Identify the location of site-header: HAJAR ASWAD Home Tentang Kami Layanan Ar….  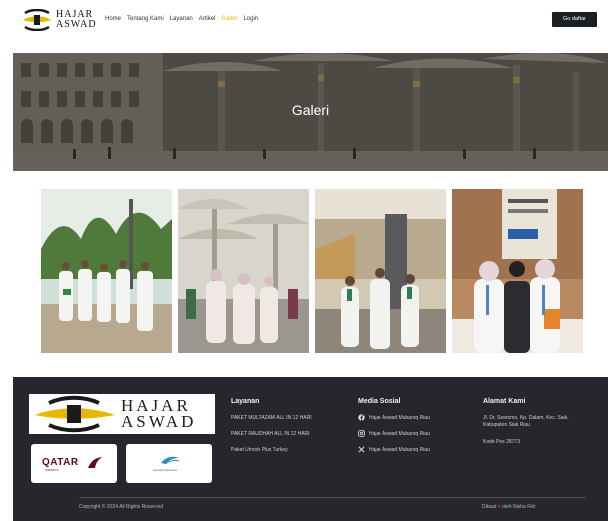
(304, 21).